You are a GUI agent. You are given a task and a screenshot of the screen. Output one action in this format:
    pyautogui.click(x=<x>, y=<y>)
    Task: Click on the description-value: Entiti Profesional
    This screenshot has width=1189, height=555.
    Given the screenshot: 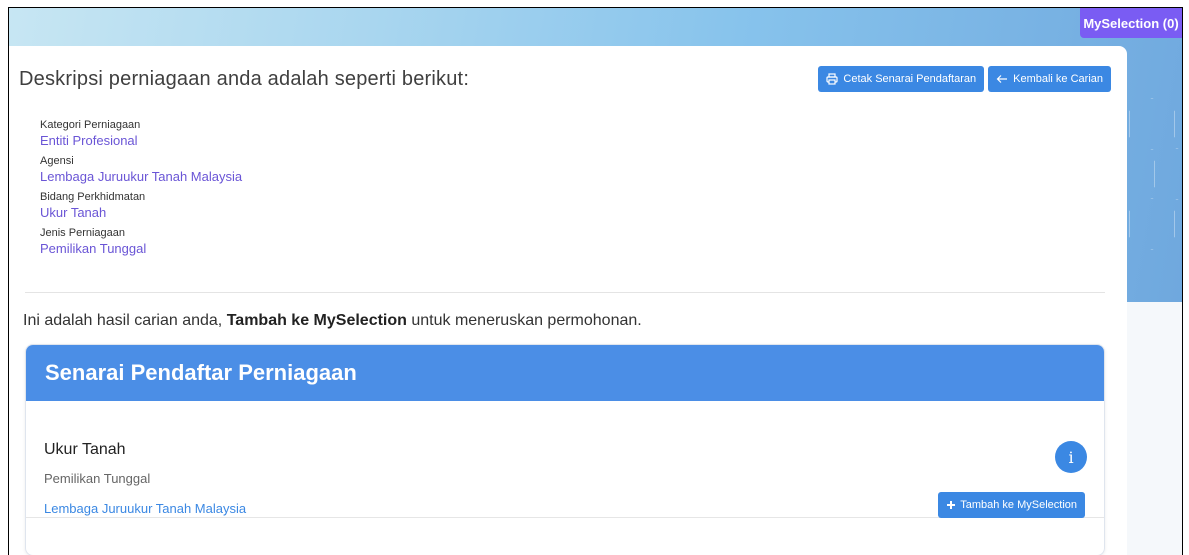 What is the action you would take?
    pyautogui.click(x=89, y=140)
    